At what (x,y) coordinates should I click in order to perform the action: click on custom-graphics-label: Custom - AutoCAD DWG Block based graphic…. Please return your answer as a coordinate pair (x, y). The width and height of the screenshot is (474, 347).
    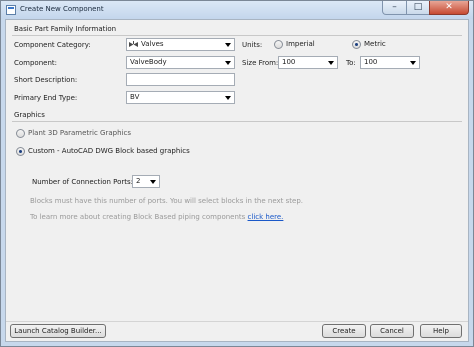
    Looking at the image, I should click on (109, 151).